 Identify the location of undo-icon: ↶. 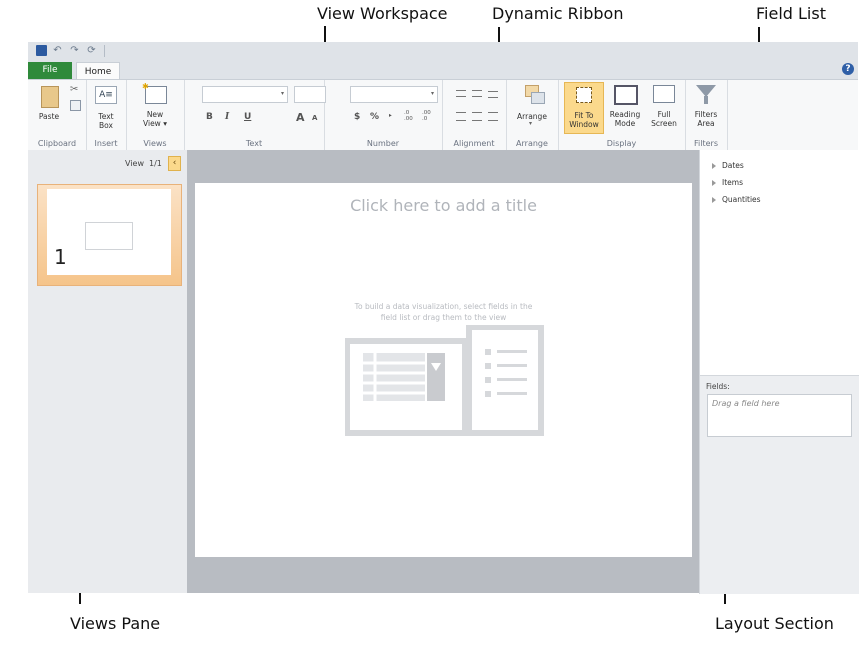
(57, 50).